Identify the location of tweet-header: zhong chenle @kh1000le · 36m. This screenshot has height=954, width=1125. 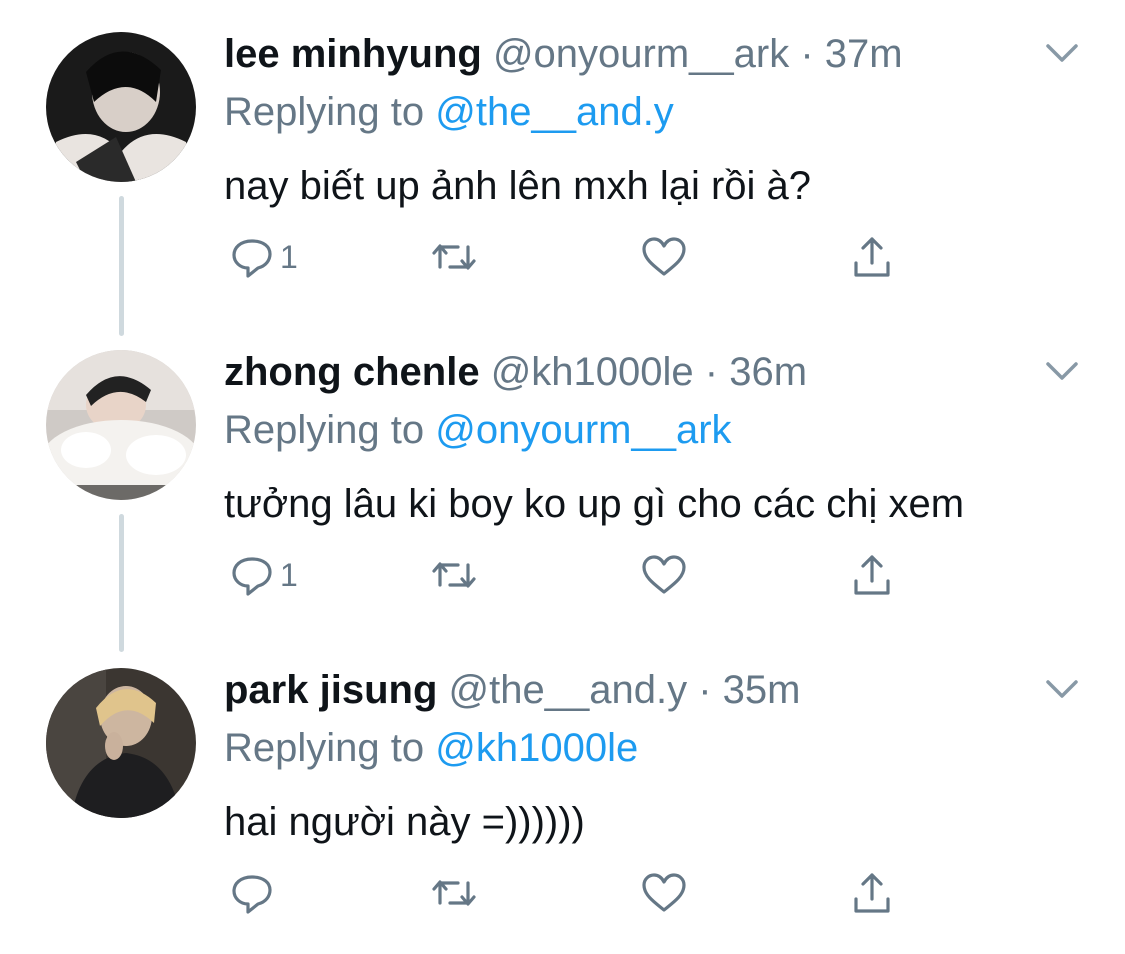
(515, 372).